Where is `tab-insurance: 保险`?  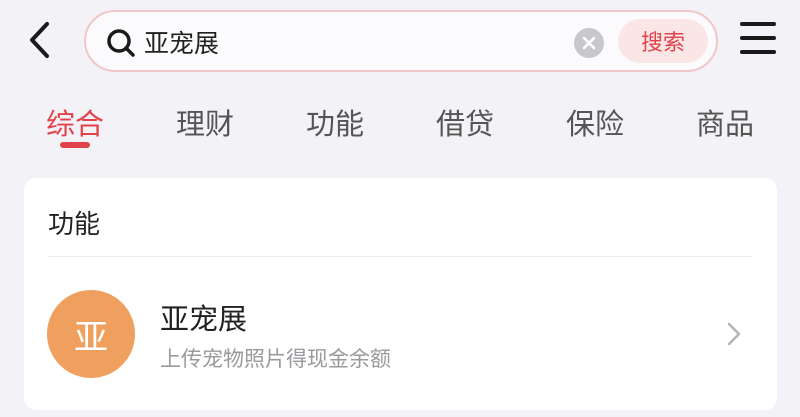 tab-insurance: 保险 is located at coordinates (595, 124).